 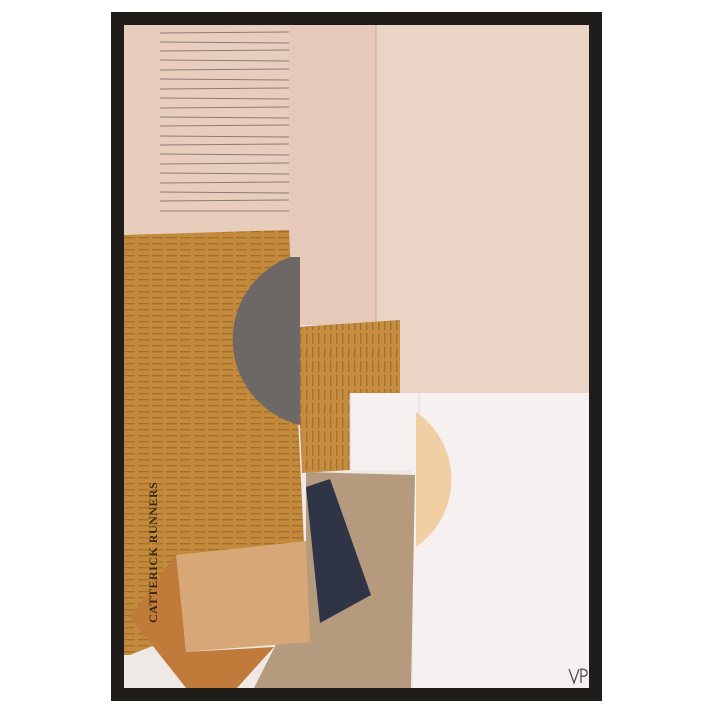 What do you see at coordinates (209, 130) in the screenshot?
I see `blush-paper-left` at bounding box center [209, 130].